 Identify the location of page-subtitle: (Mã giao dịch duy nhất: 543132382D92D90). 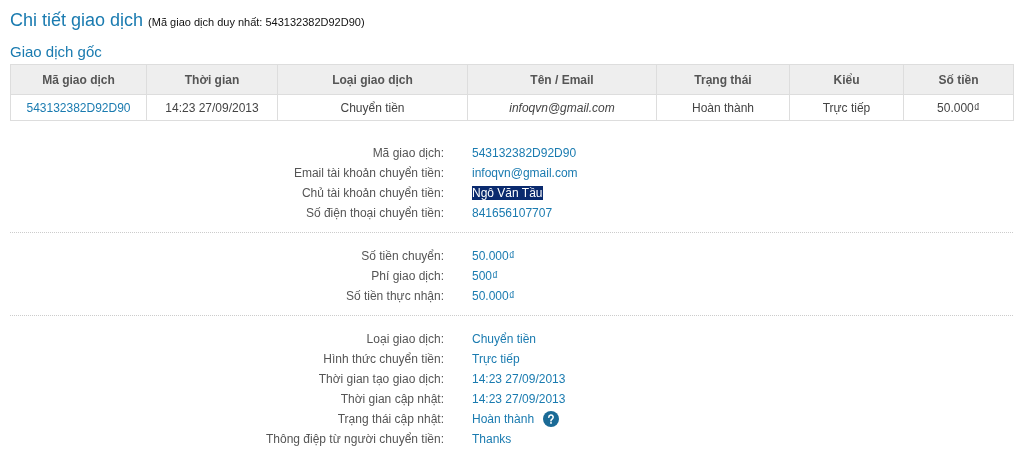
(256, 22).